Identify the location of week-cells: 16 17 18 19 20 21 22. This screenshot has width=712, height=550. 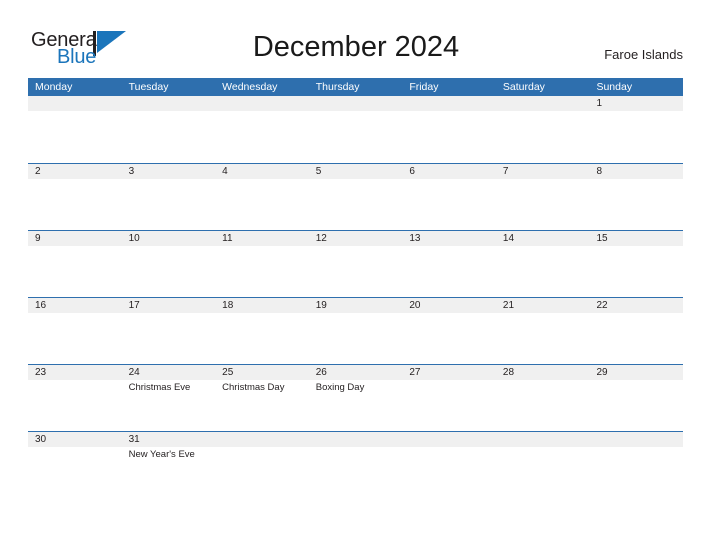
(355, 331).